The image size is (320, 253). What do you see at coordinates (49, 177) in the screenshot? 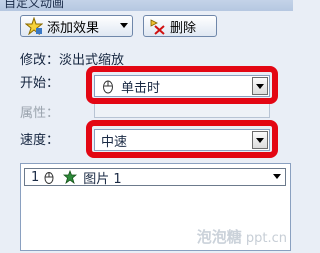
I see `mouse-click-icon` at bounding box center [49, 177].